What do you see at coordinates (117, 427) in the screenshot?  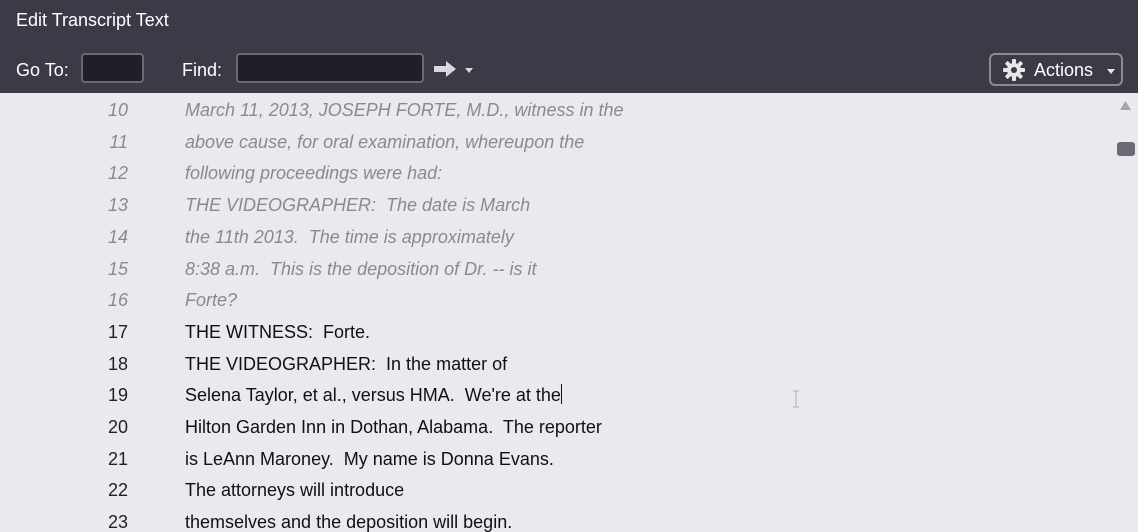 I see `line-number: 20` at bounding box center [117, 427].